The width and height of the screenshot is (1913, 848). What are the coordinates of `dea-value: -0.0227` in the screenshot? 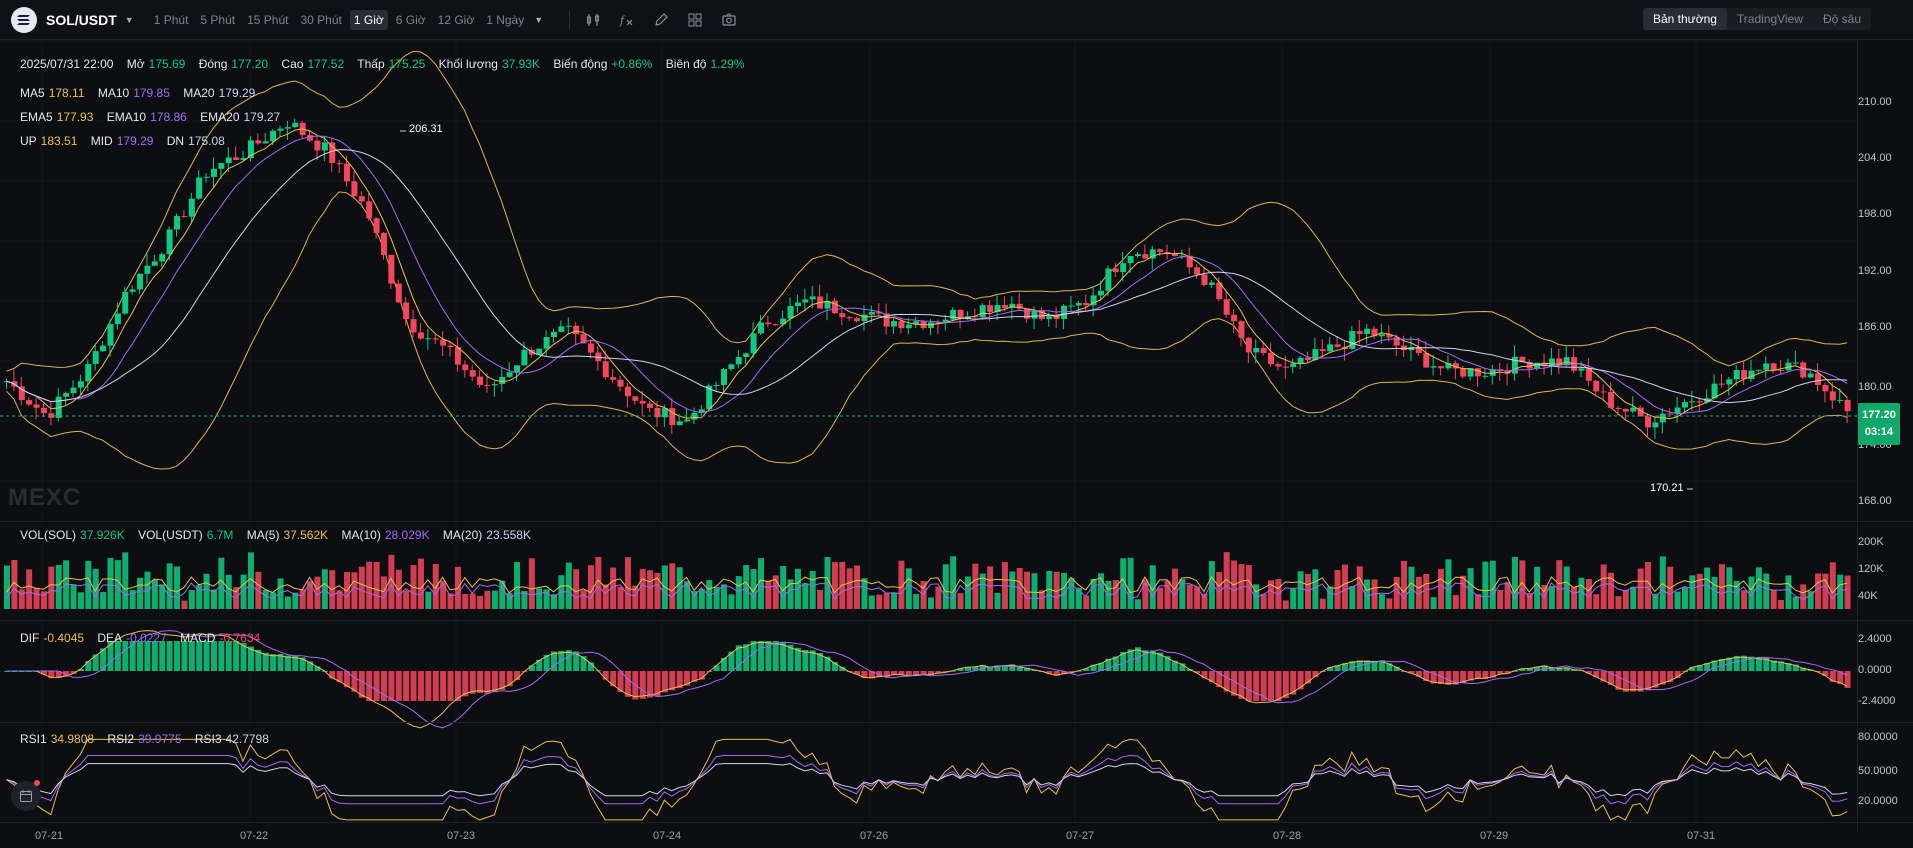 It's located at (146, 638).